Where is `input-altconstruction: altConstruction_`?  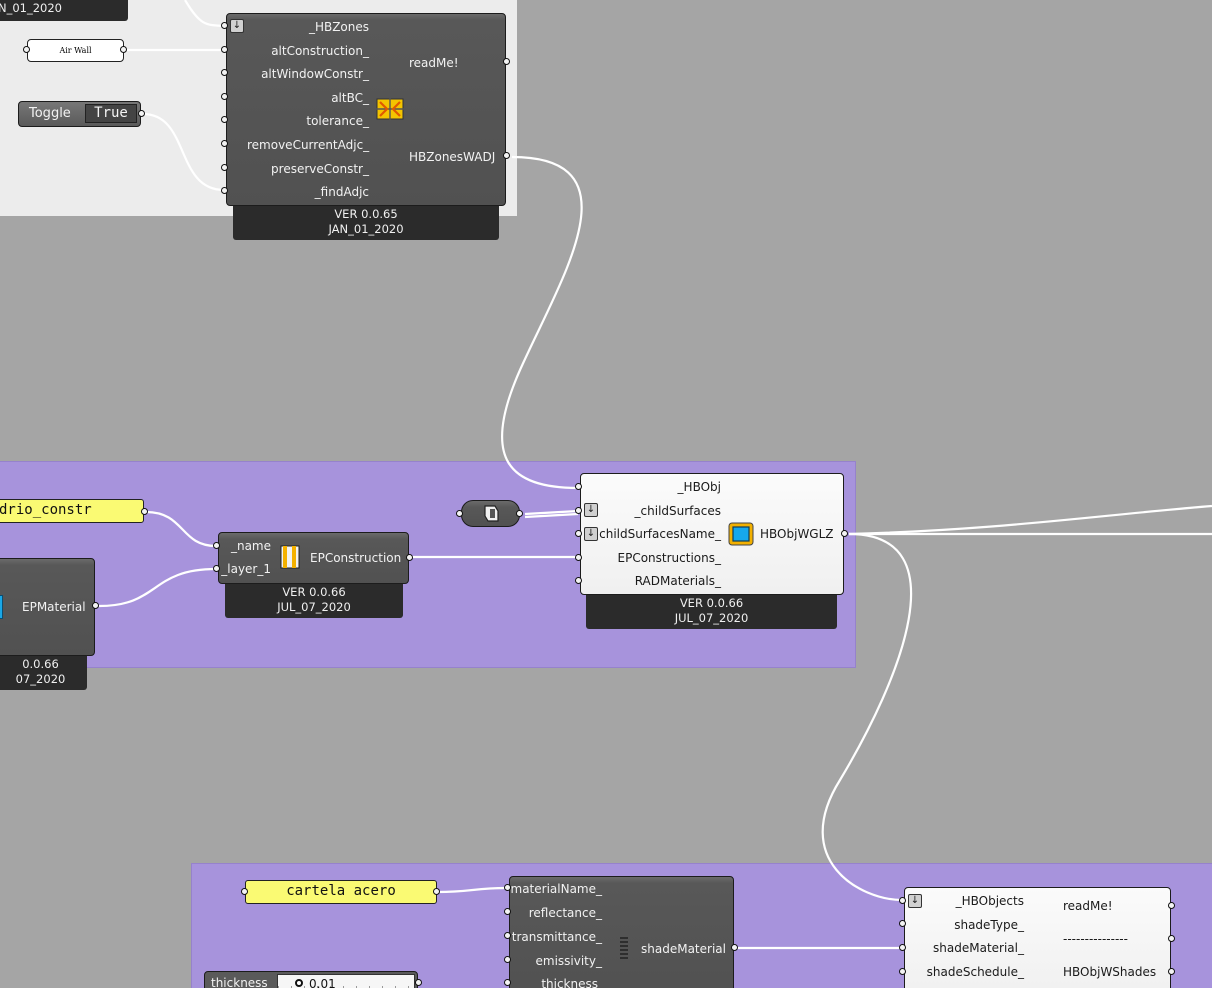 input-altconstruction: altConstruction_ is located at coordinates (320, 51).